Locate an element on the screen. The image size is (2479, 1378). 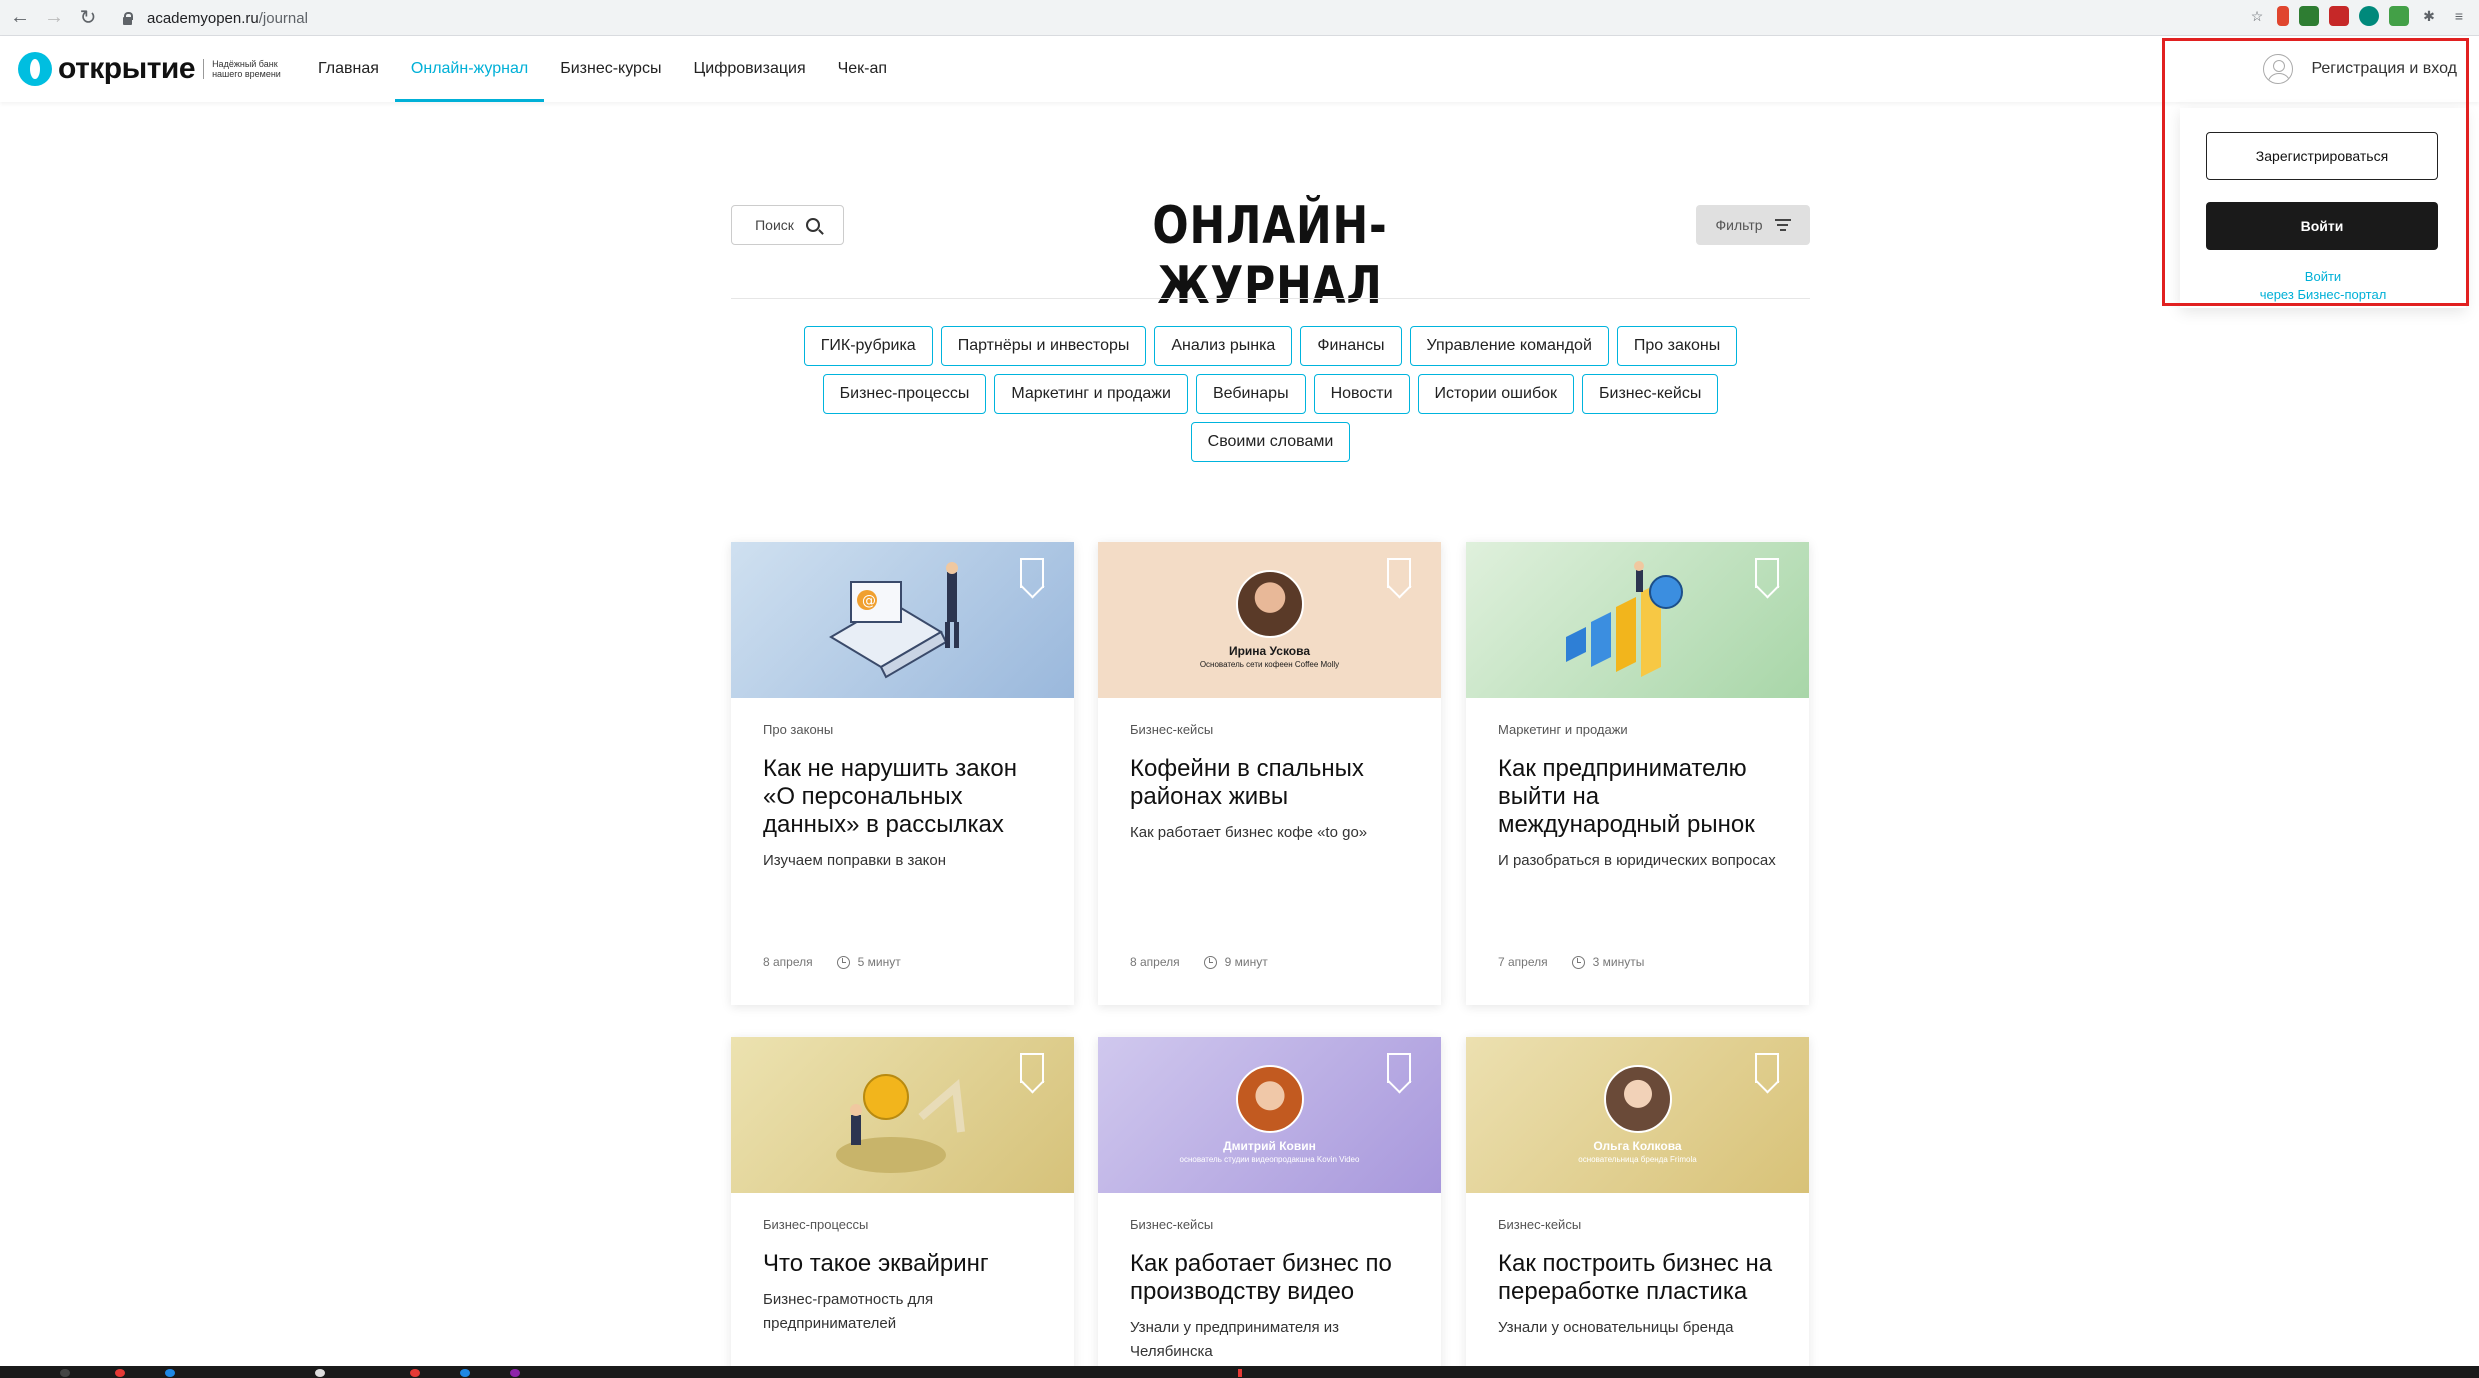
filter-button: Фильтр is located at coordinates (1753, 225).